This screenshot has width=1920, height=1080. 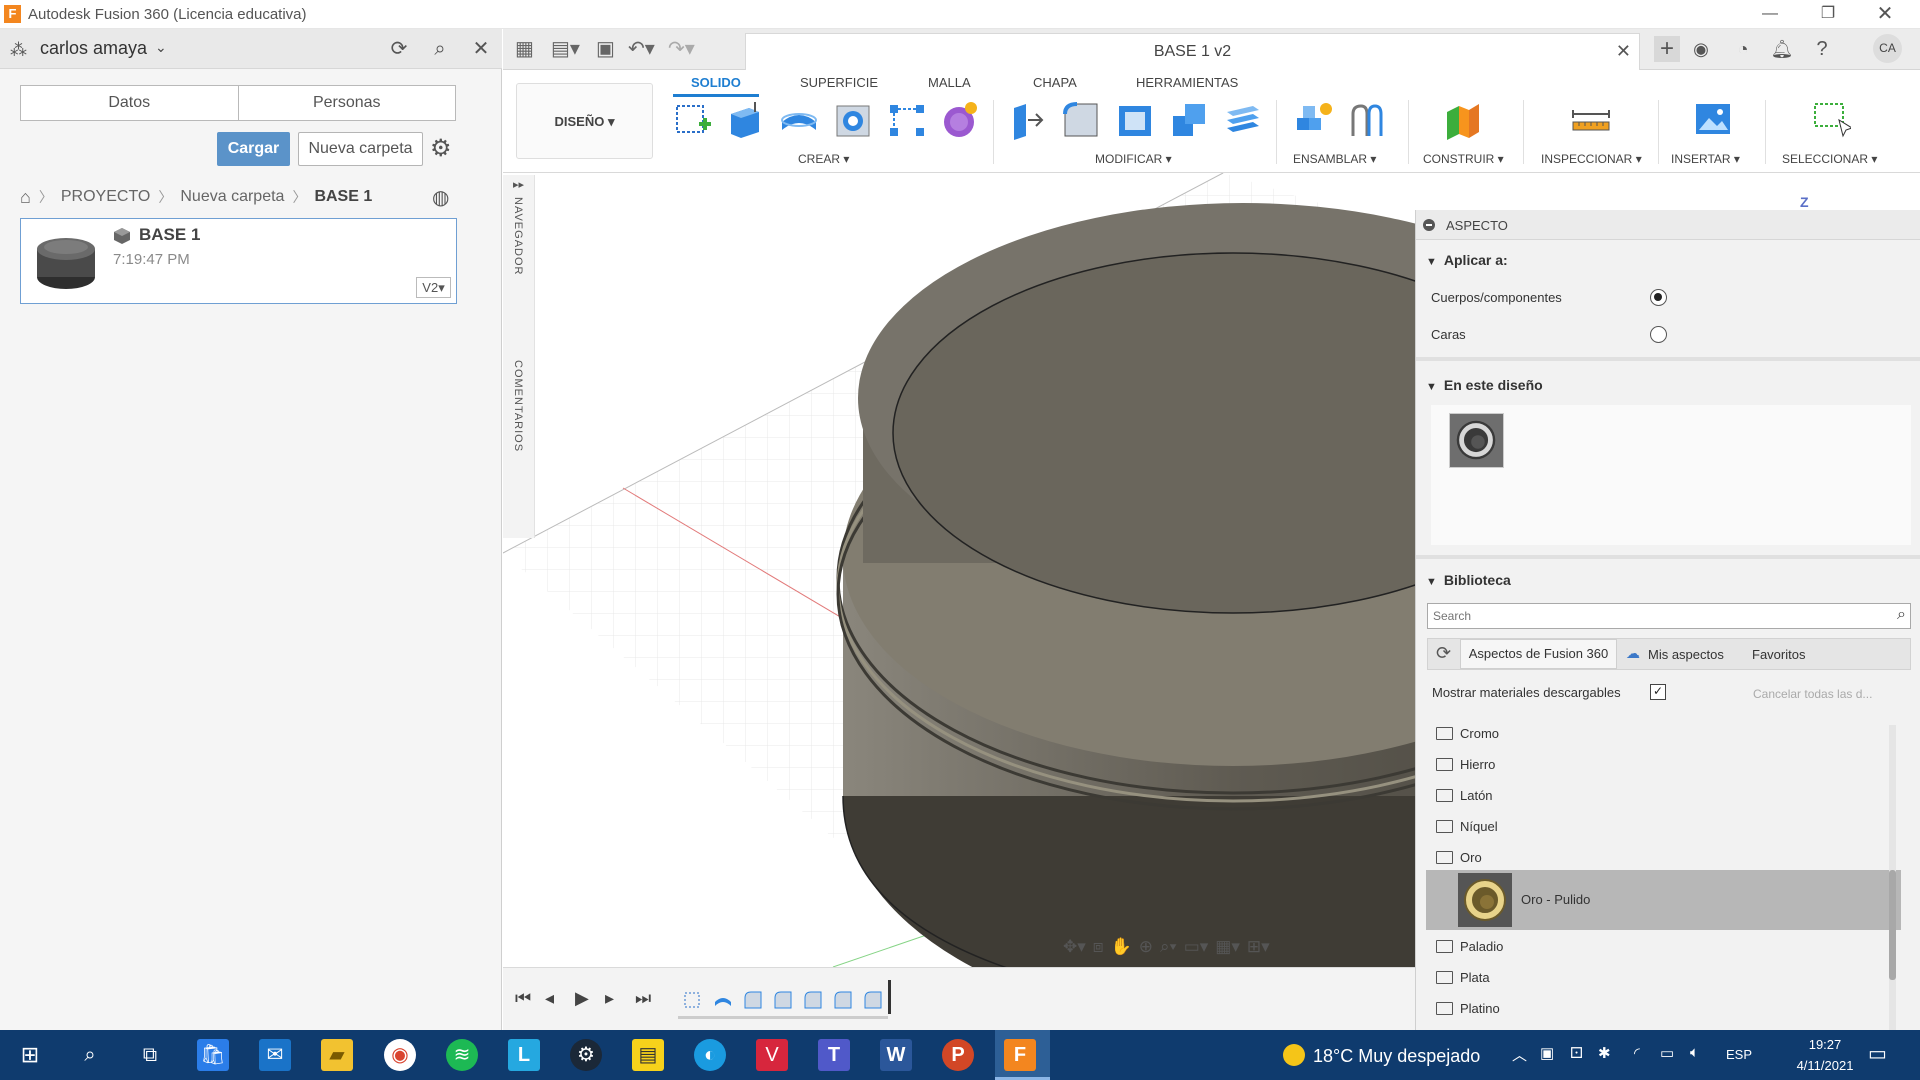 What do you see at coordinates (1658, 297) in the screenshot?
I see `radio-bodies` at bounding box center [1658, 297].